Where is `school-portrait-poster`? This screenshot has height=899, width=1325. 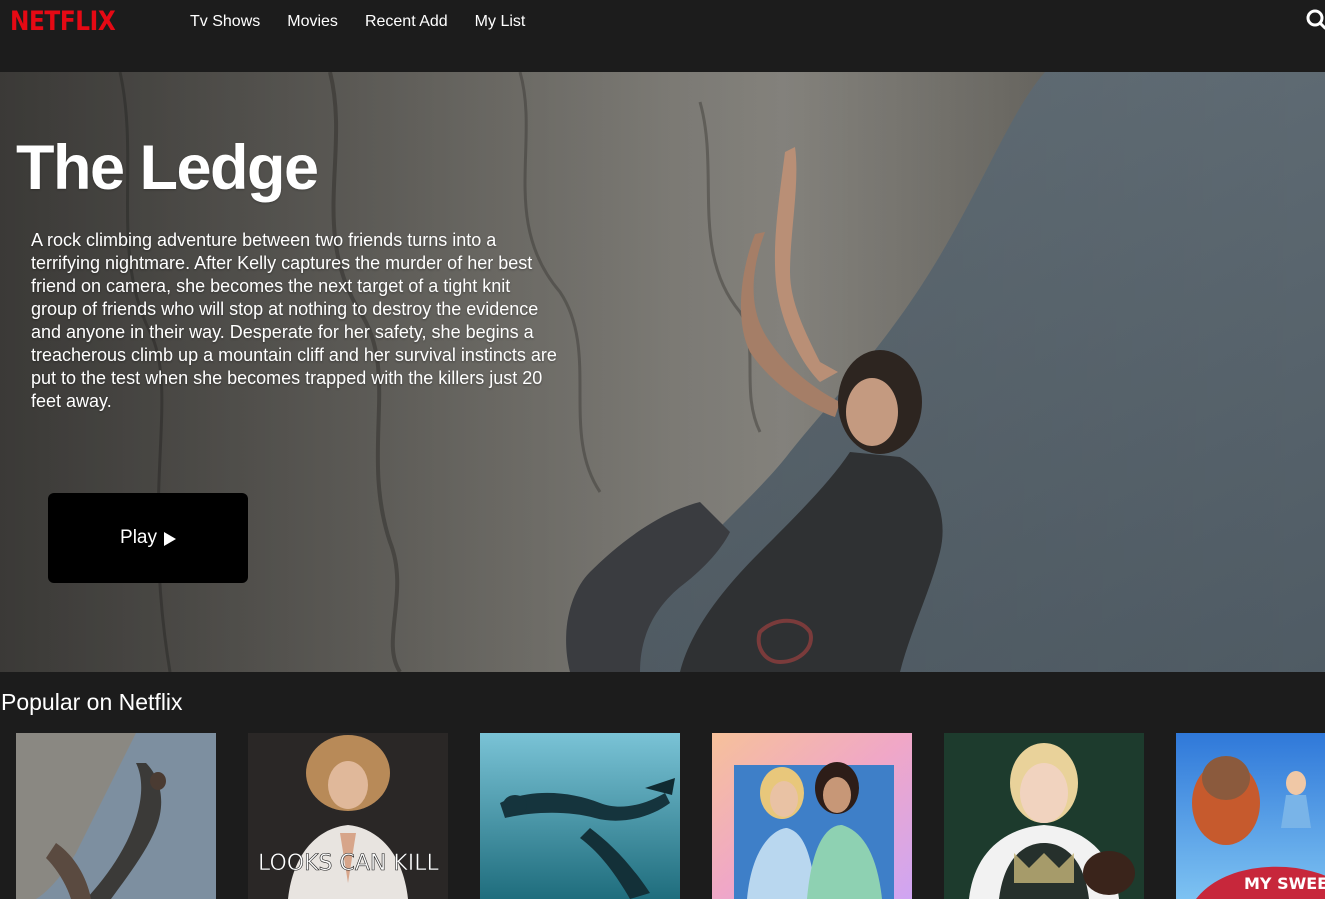
school-portrait-poster is located at coordinates (1044, 816).